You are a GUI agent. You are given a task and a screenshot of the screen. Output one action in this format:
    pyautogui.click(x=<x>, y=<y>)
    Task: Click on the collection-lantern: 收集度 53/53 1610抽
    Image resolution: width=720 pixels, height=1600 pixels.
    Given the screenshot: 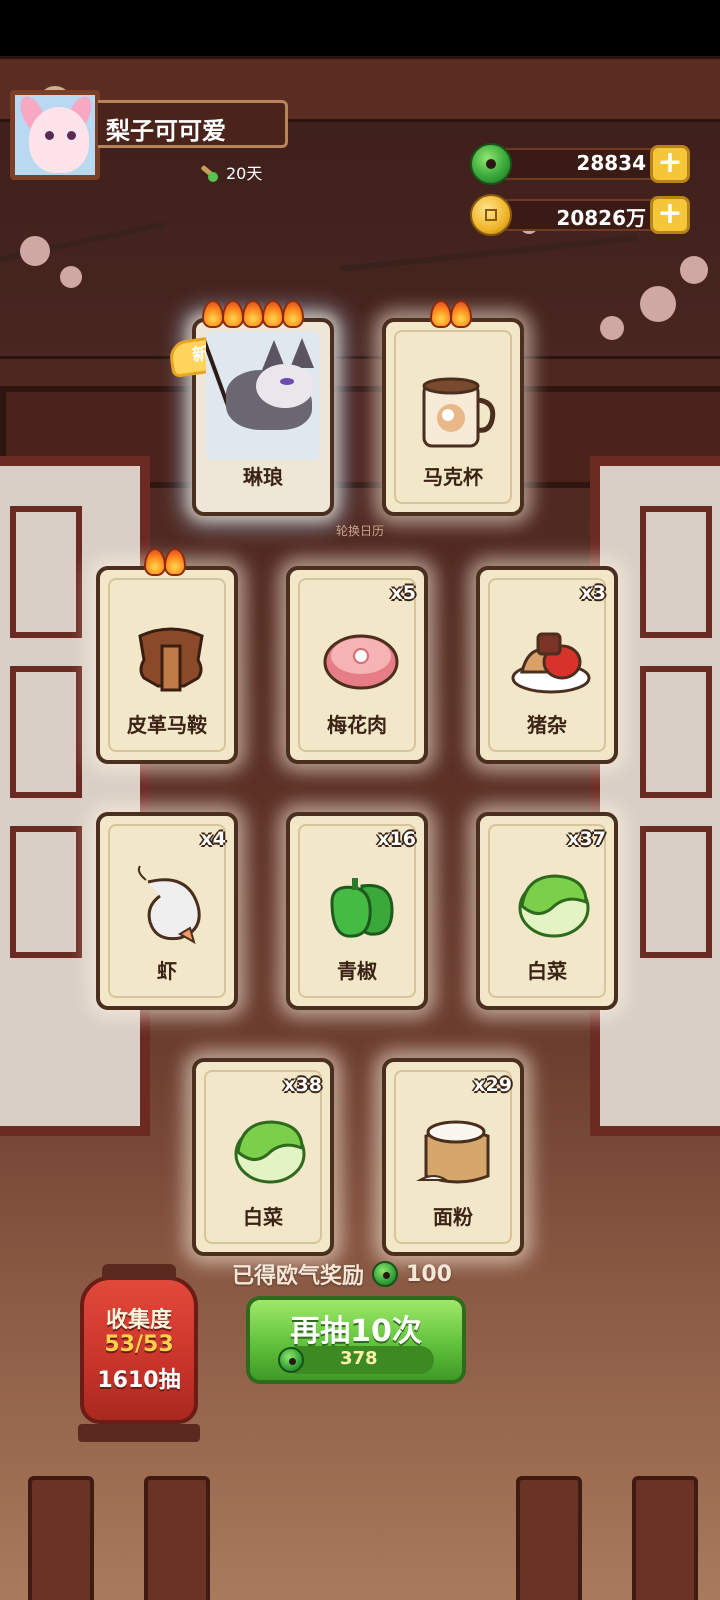 What is the action you would take?
    pyautogui.click(x=139, y=1353)
    